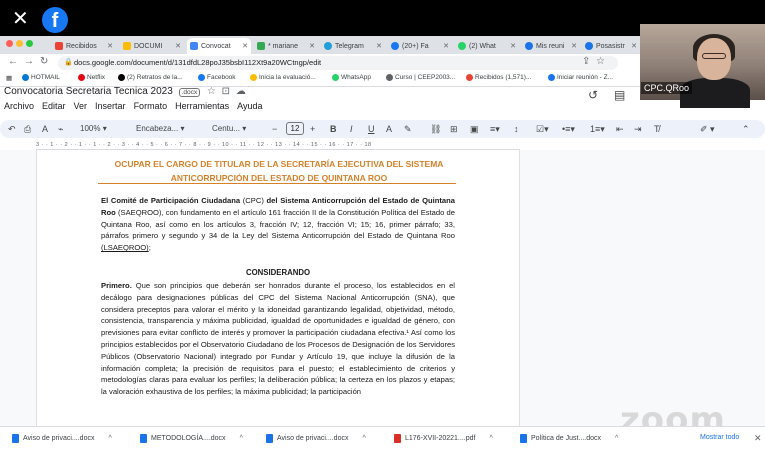 The width and height of the screenshot is (765, 450). Describe the element at coordinates (84, 46) in the screenshot. I see `tab-recibidos: Recibidos ✕` at that location.